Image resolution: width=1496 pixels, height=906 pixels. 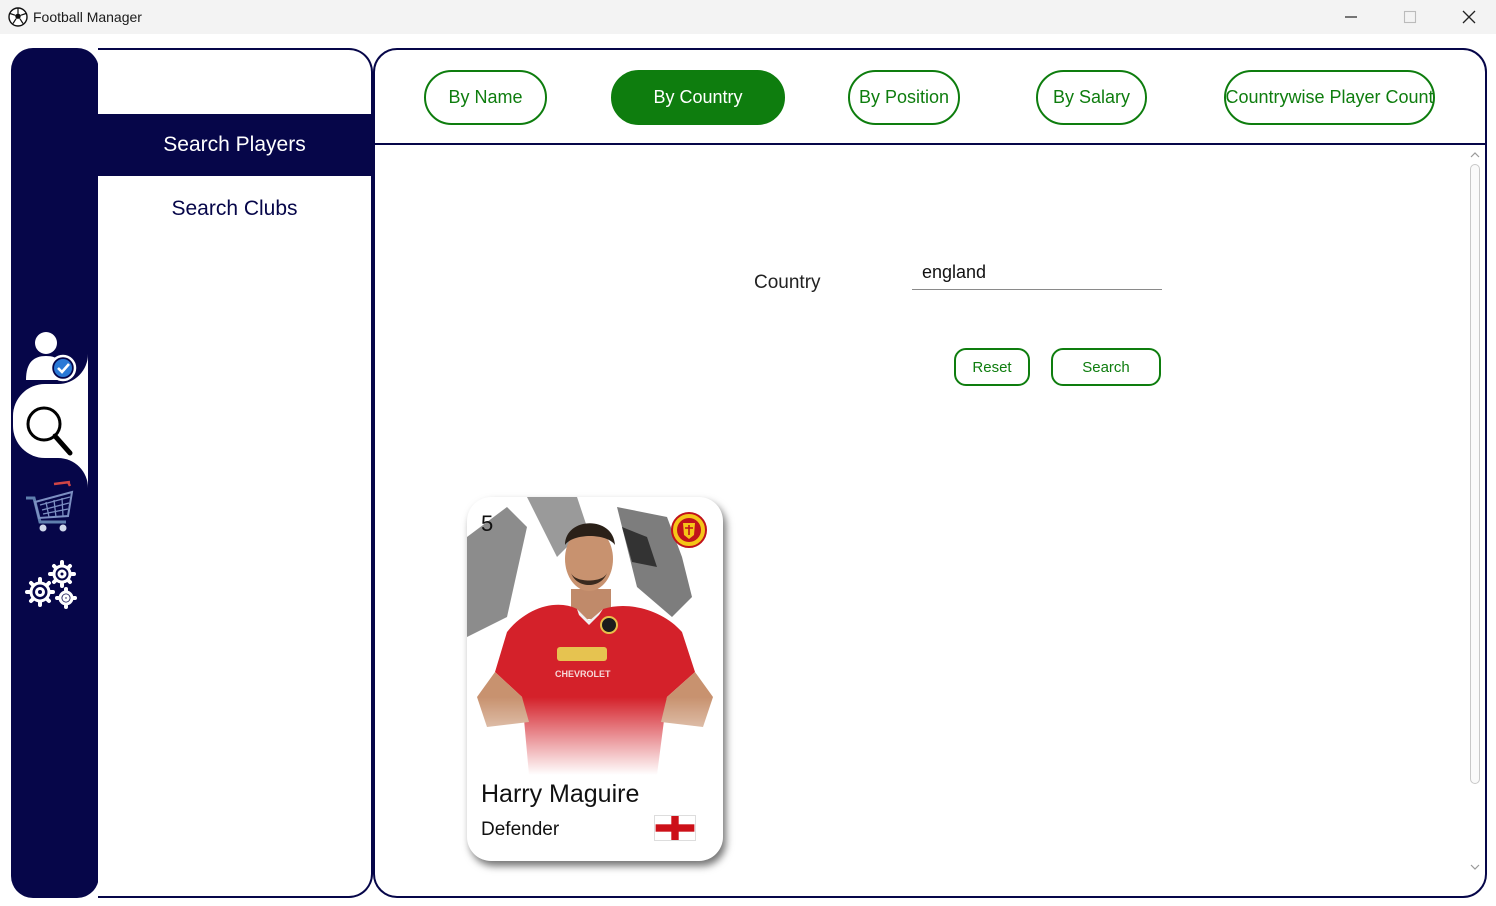 I want to click on tab-by-salary: By Salary, so click(x=1091, y=97).